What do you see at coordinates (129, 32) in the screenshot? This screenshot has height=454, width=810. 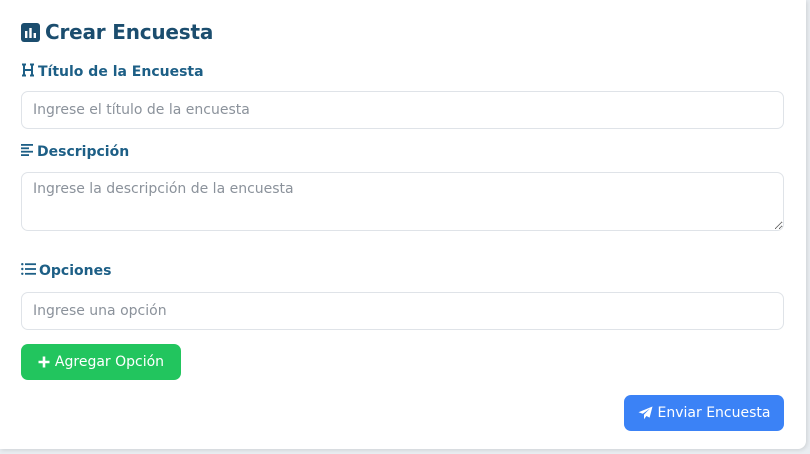 I see `page-title: Crear Encuesta` at bounding box center [129, 32].